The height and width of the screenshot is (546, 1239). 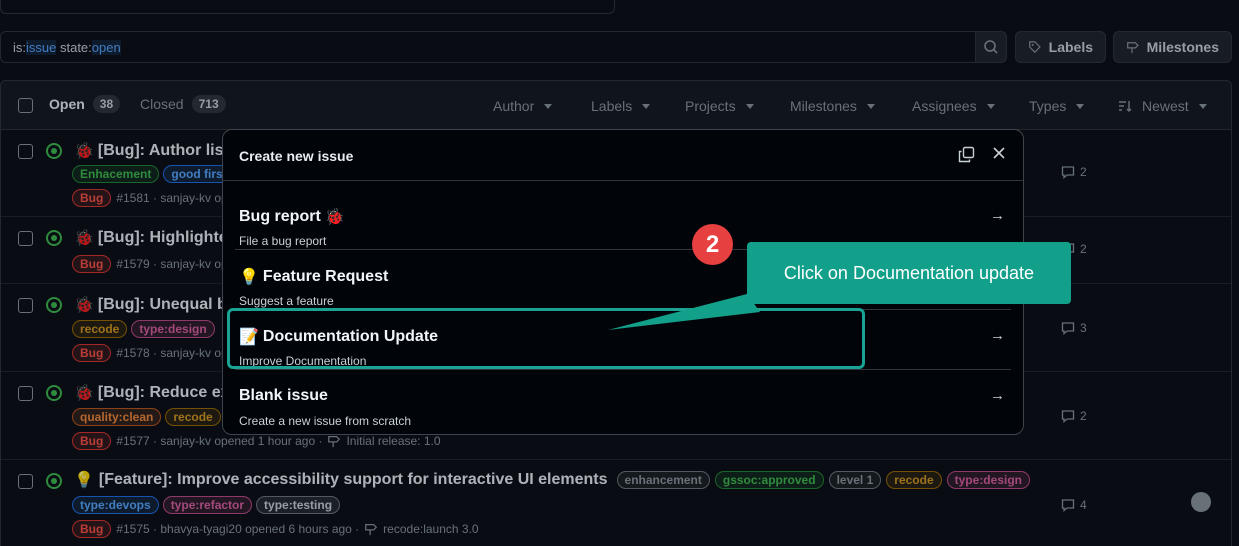 I want to click on callout-text: Click on Documentation update, so click(x=909, y=272).